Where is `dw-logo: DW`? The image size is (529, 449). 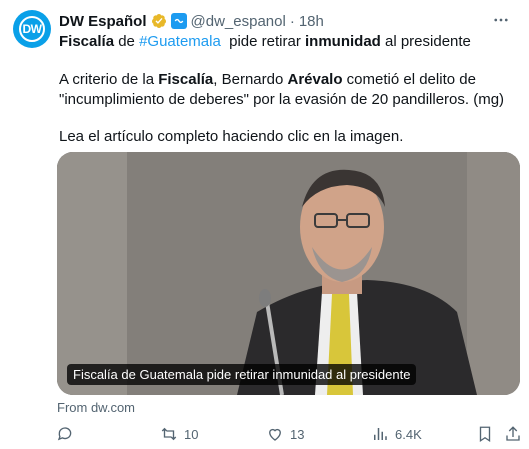
dw-logo: DW is located at coordinates (32, 29).